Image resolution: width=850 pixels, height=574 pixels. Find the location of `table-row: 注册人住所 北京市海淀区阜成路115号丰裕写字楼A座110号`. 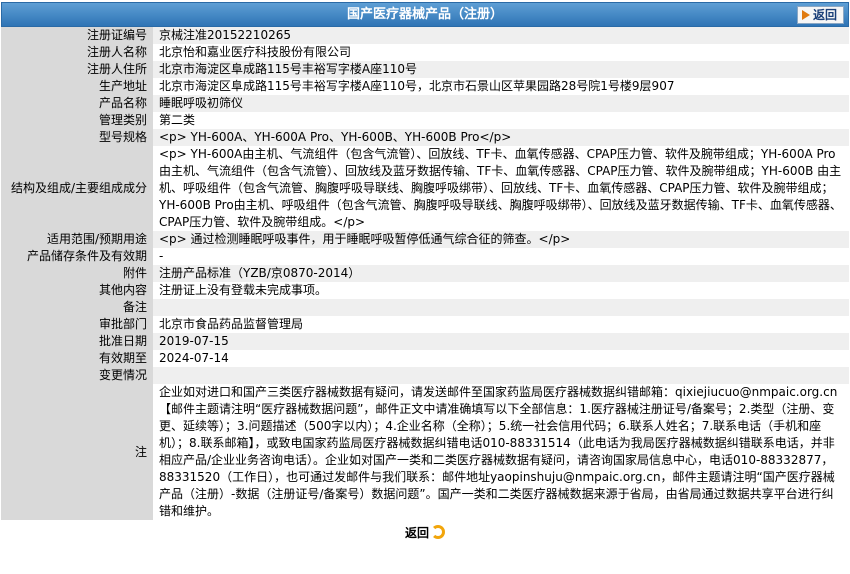

table-row: 注册人住所 北京市海淀区阜成路115号丰裕写字楼A座110号 is located at coordinates (425, 69).